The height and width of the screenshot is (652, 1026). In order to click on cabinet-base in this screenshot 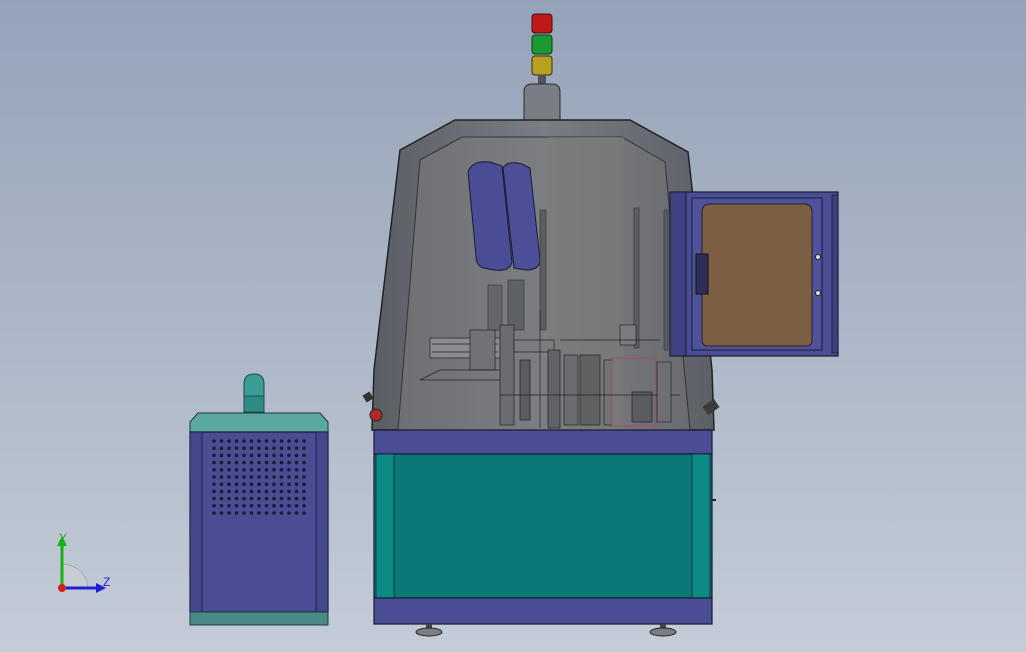, I will do `click(259, 618)`.